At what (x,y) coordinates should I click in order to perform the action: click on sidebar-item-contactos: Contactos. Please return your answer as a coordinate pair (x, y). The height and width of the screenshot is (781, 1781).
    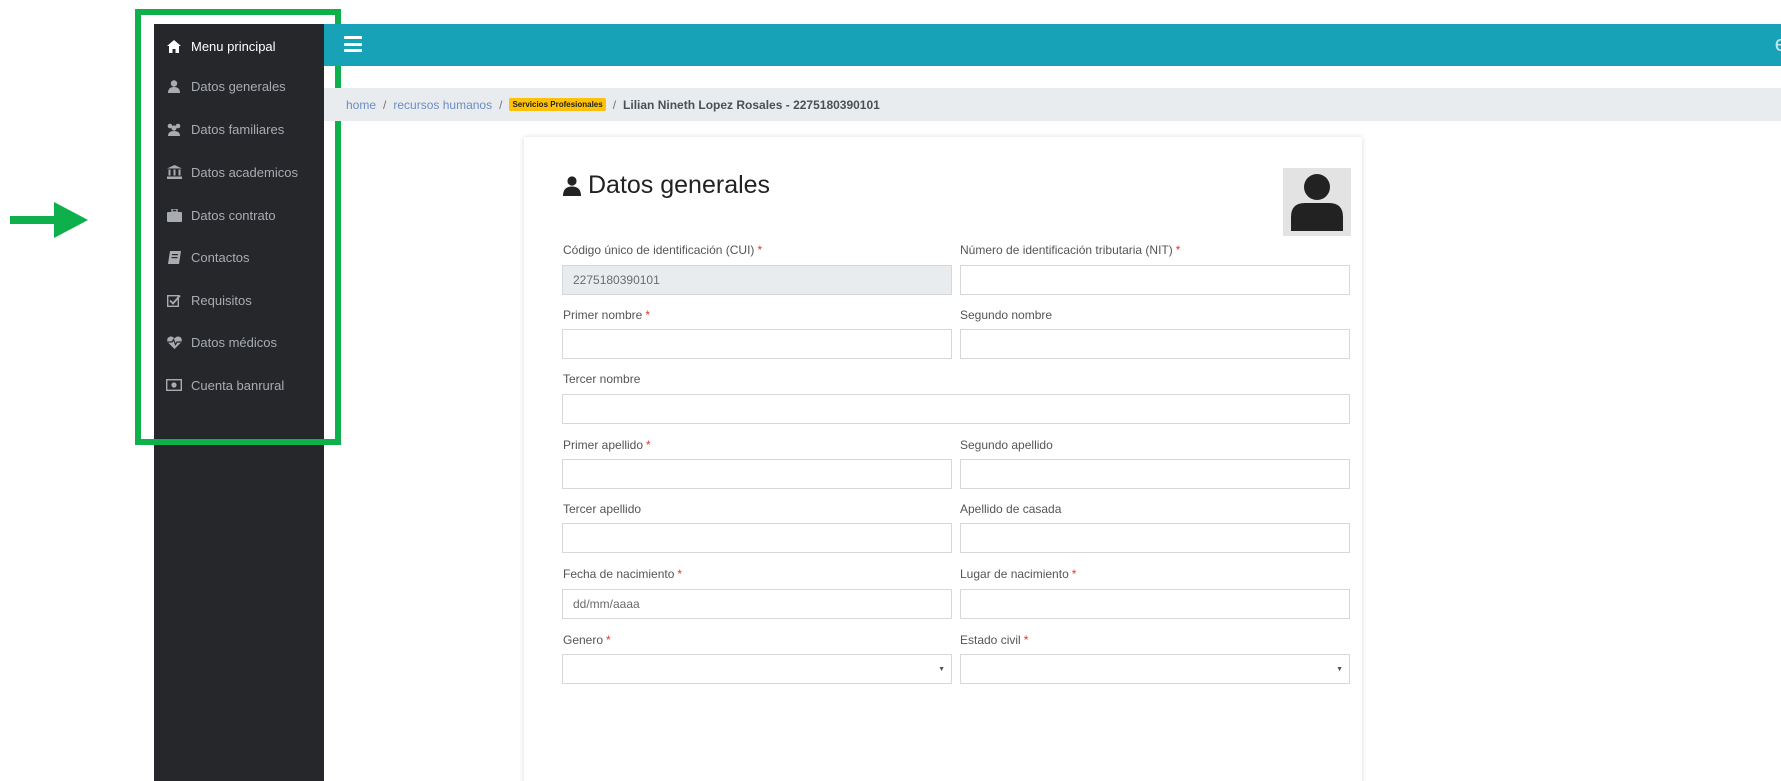
    Looking at the image, I should click on (239, 257).